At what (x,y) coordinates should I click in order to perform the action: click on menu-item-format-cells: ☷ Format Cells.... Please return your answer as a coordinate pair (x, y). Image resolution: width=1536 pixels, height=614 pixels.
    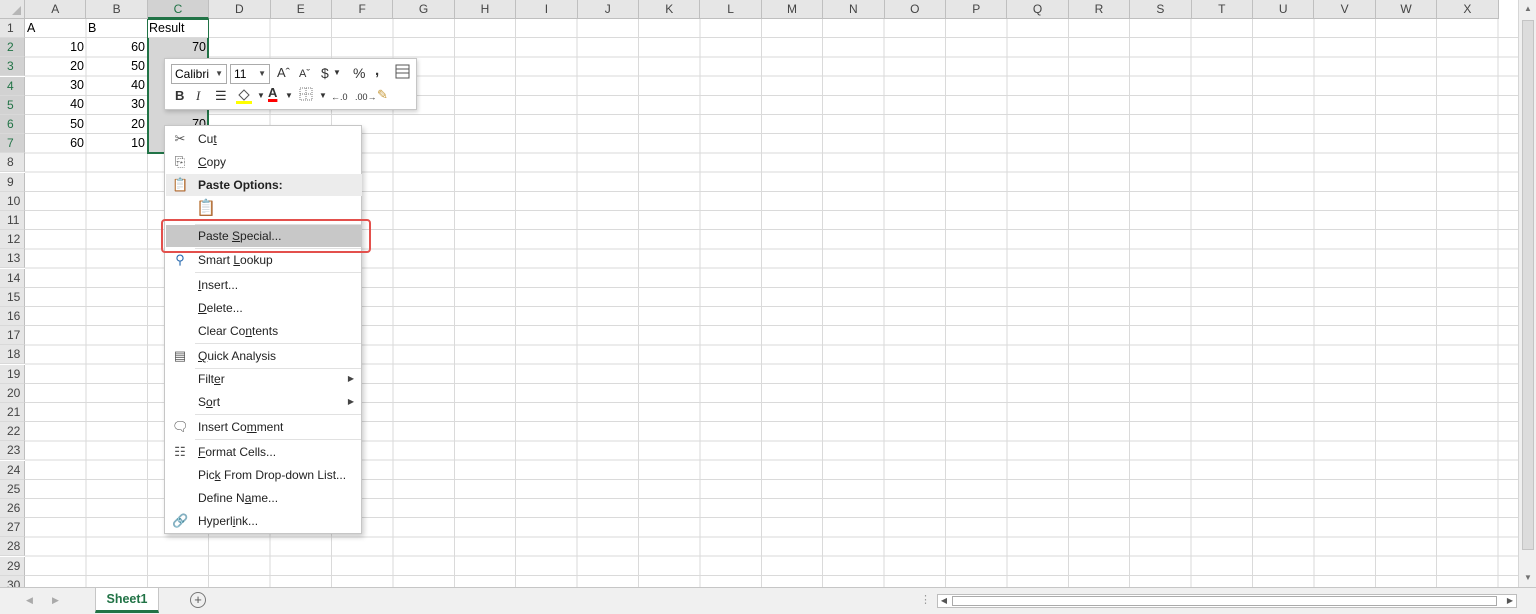
    Looking at the image, I should click on (264, 452).